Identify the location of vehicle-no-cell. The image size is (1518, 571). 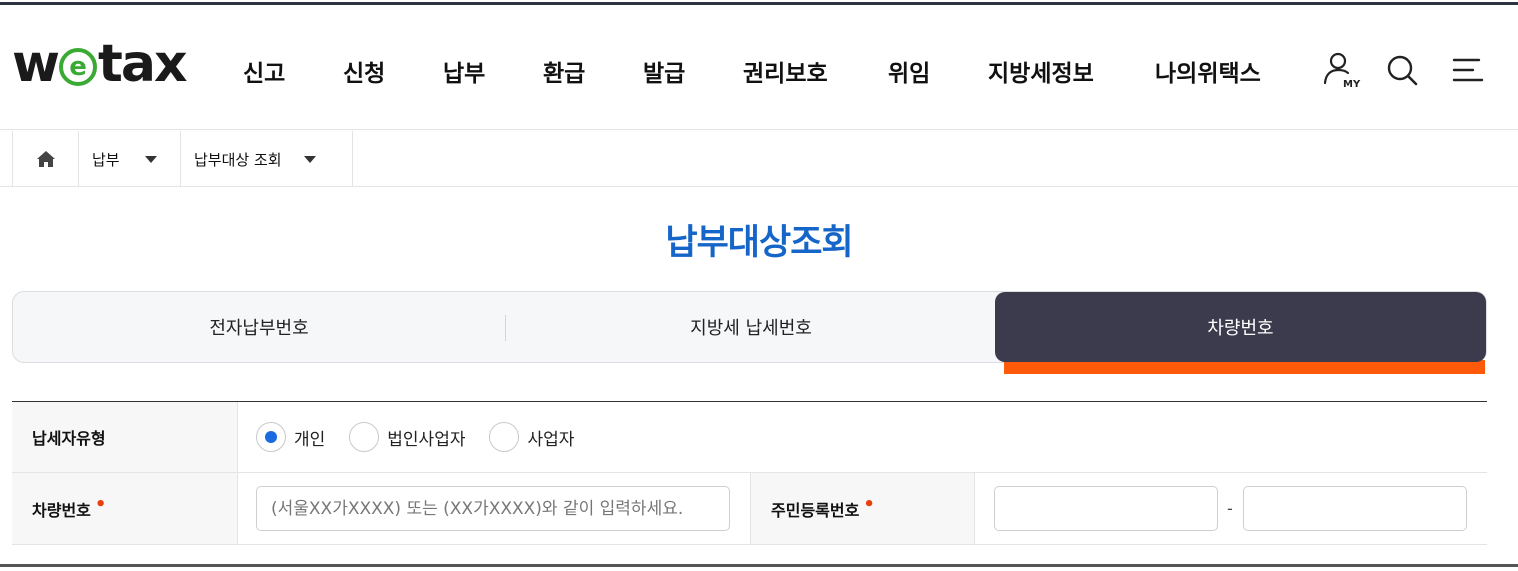
(493, 509).